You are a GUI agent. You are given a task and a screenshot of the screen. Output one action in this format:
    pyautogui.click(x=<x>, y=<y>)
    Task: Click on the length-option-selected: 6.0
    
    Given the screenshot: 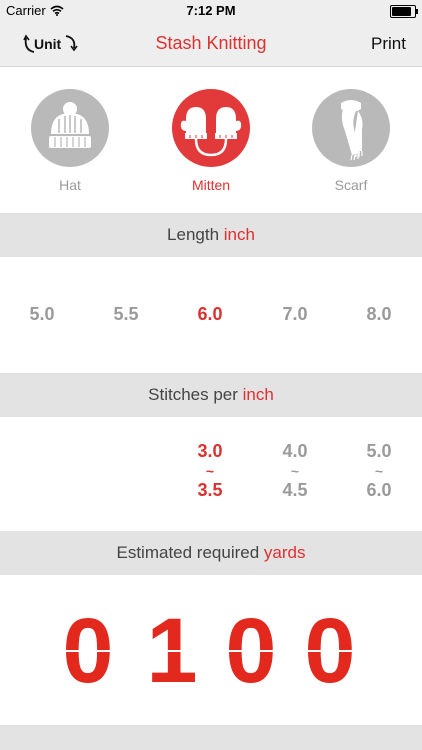 What is the action you would take?
    pyautogui.click(x=210, y=314)
    